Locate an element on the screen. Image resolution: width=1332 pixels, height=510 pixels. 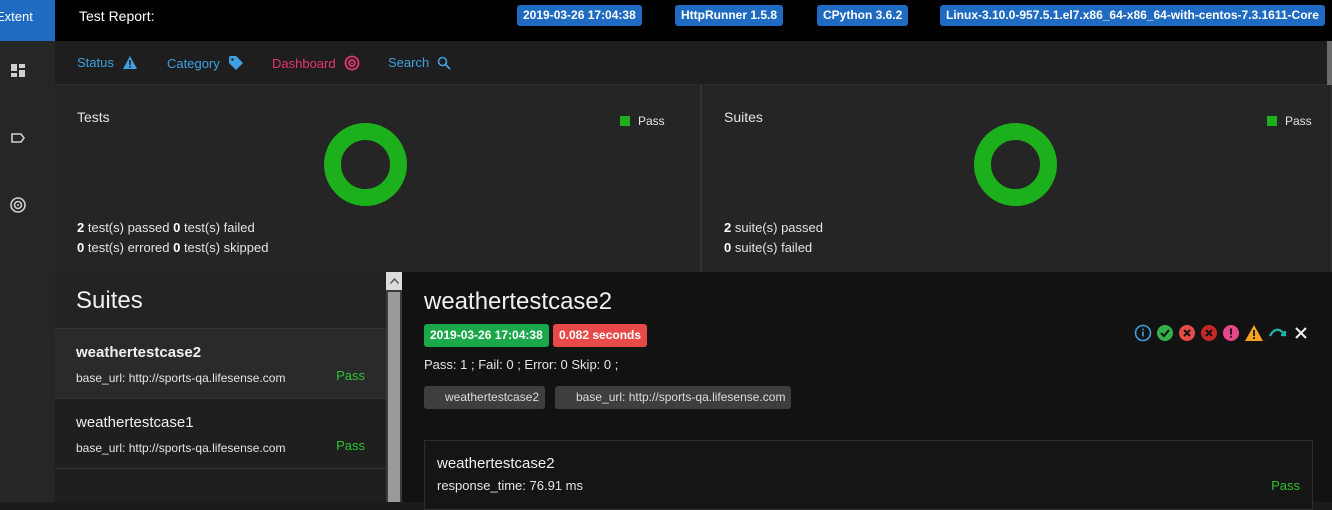
nav-status-label: Status is located at coordinates (95, 62).